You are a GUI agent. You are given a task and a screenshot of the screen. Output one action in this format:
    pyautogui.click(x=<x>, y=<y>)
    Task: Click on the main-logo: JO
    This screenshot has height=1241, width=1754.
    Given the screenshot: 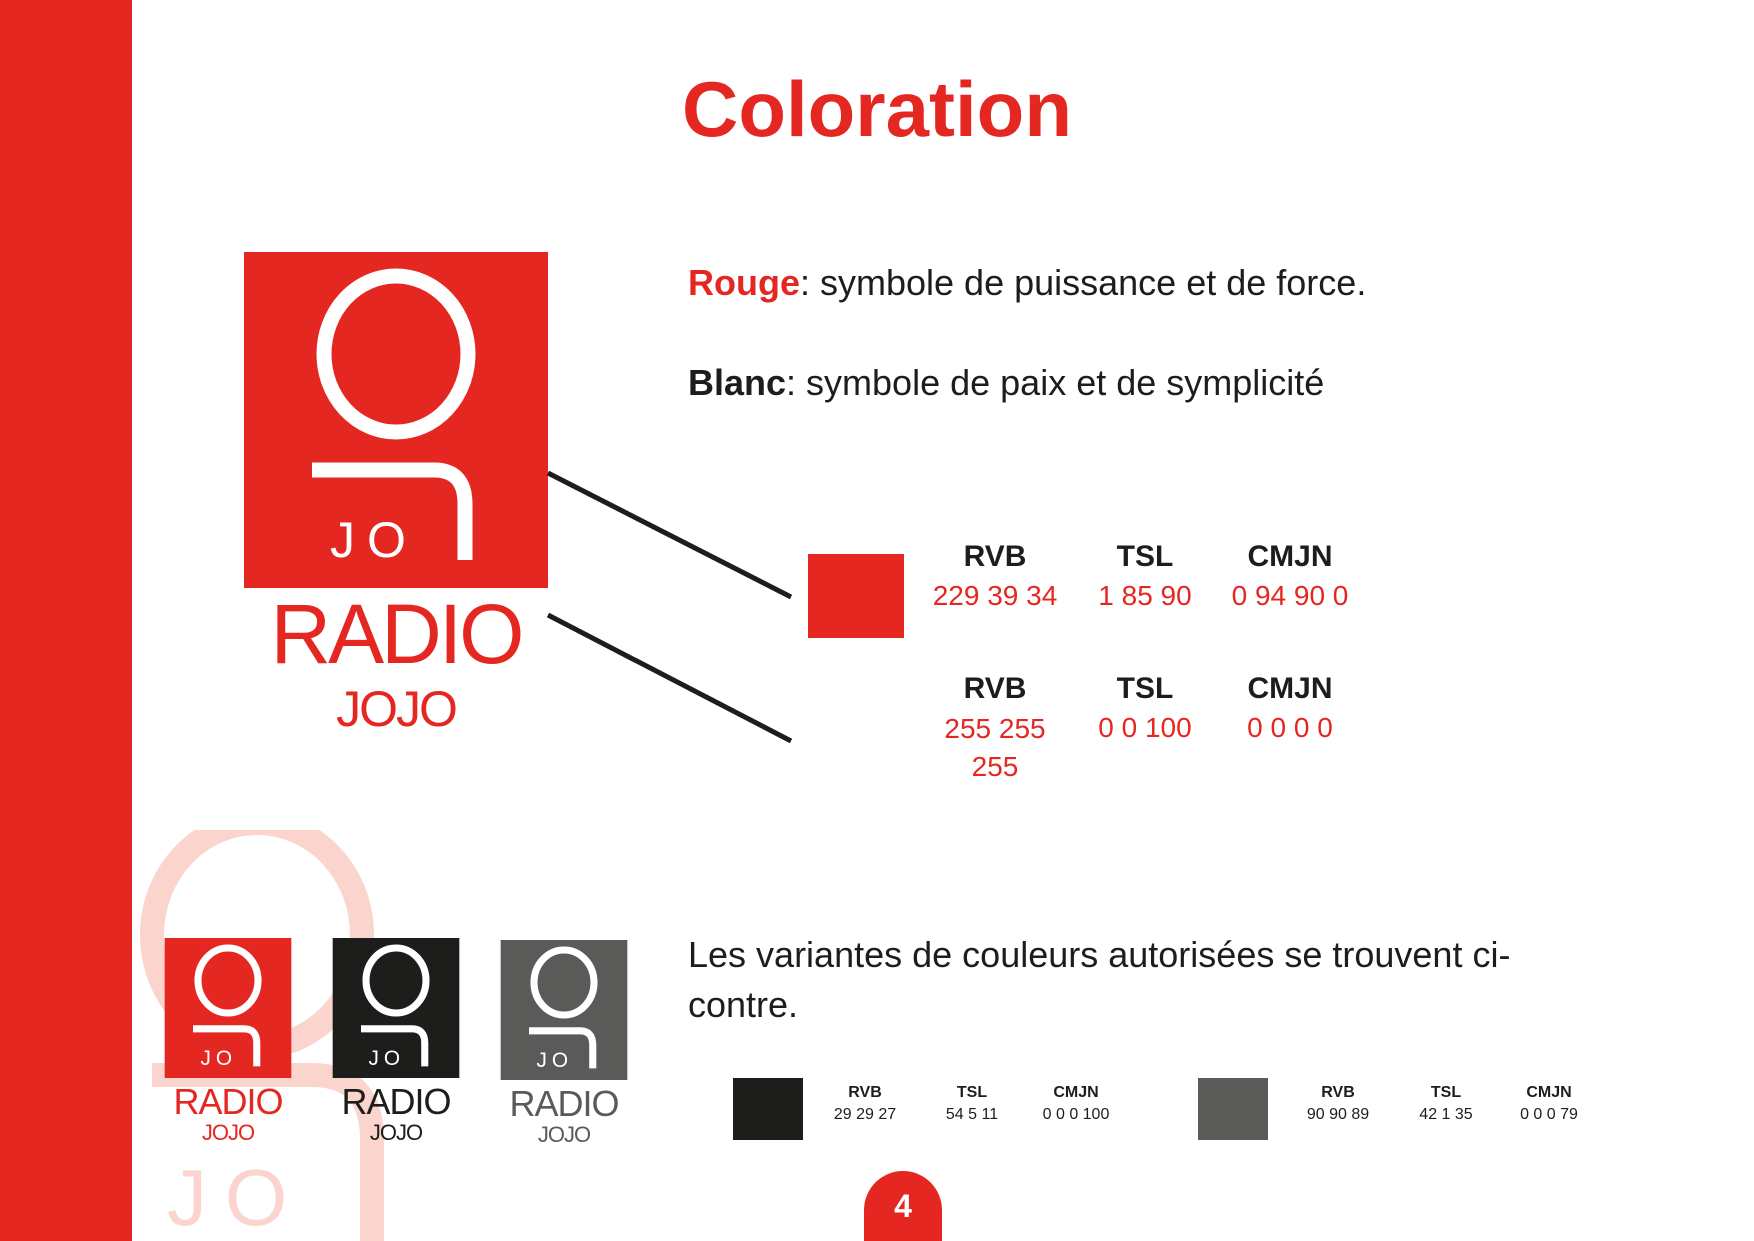 What is the action you would take?
    pyautogui.click(x=396, y=420)
    